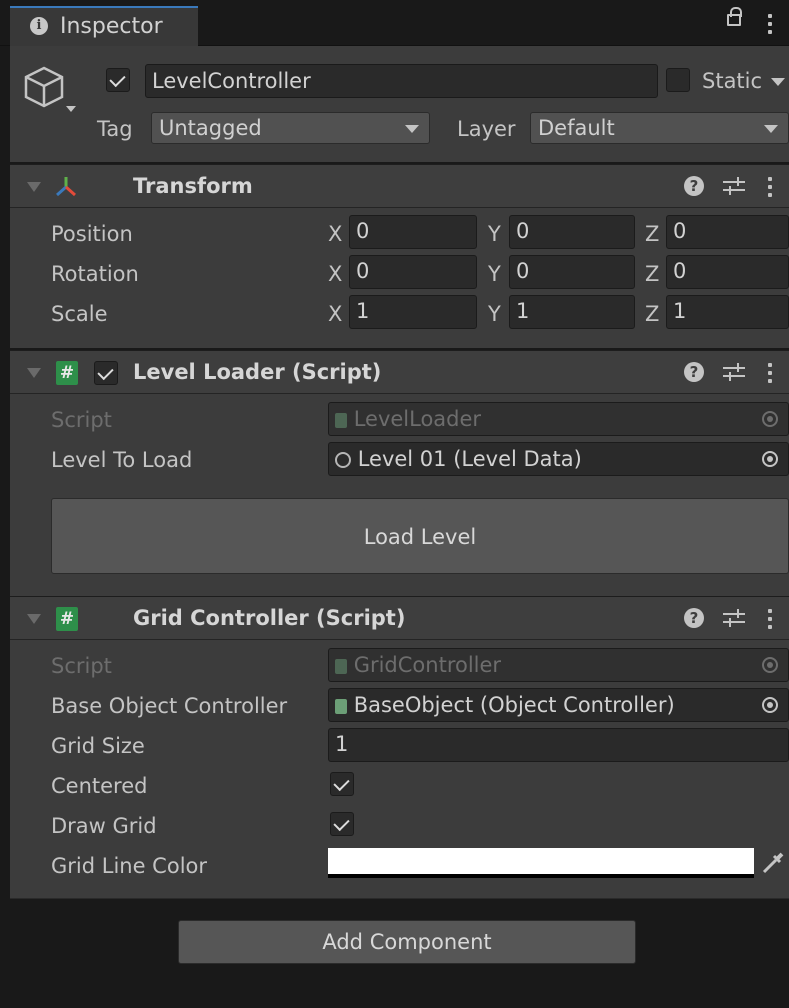 The width and height of the screenshot is (789, 1008). I want to click on scale-z-field: 1, so click(727, 312).